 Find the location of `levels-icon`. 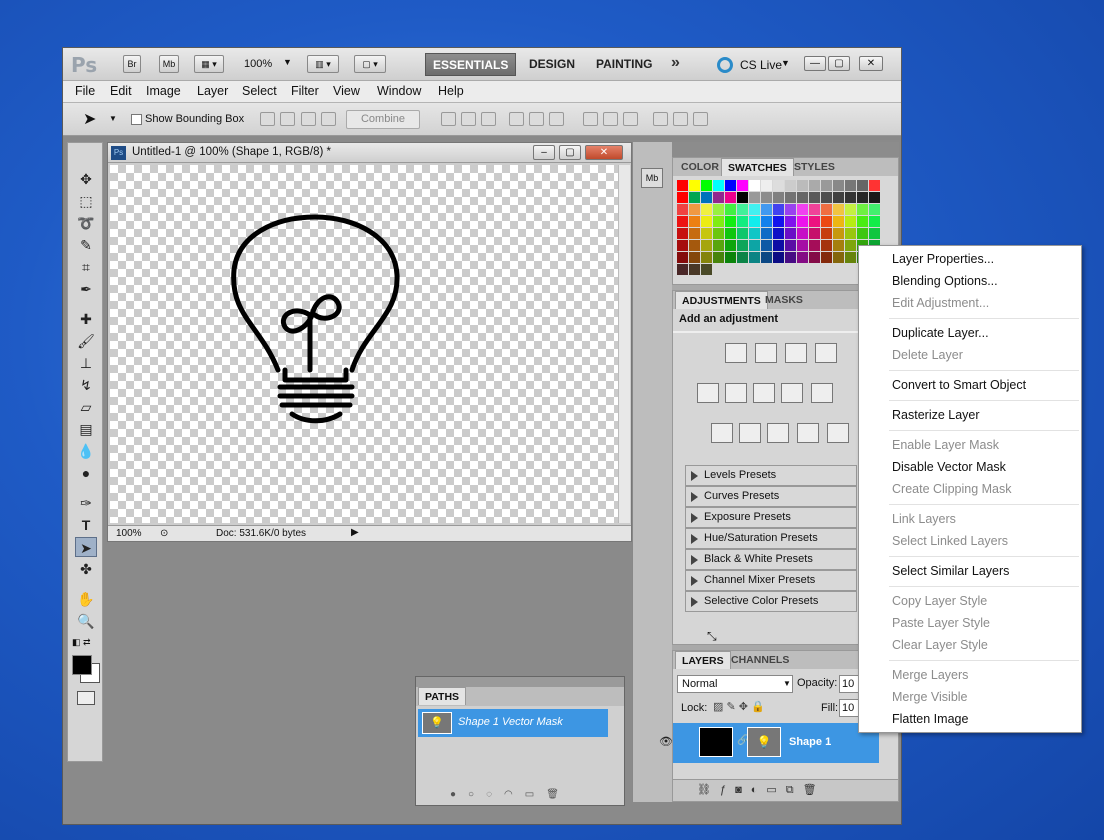

levels-icon is located at coordinates (766, 353).